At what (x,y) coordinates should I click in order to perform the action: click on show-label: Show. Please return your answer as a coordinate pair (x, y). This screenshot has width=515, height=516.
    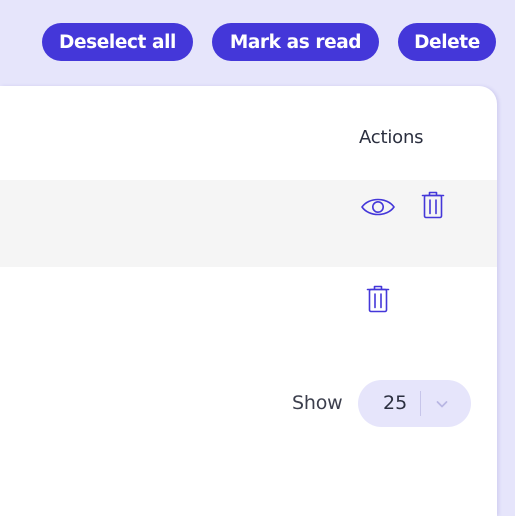
    Looking at the image, I should click on (317, 403).